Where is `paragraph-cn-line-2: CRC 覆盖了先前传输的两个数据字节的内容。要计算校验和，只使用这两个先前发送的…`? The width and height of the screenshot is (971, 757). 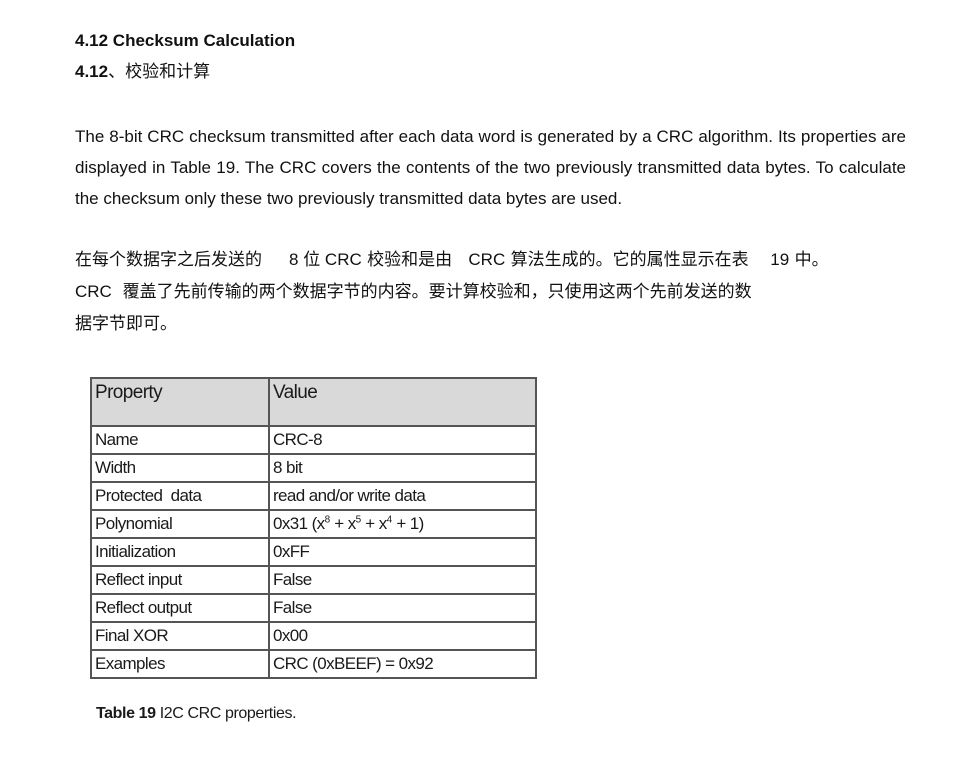 paragraph-cn-line-2: CRC 覆盖了先前传输的两个数据字节的内容。要计算校验和，只使用这两个先前发送的… is located at coordinates (413, 292).